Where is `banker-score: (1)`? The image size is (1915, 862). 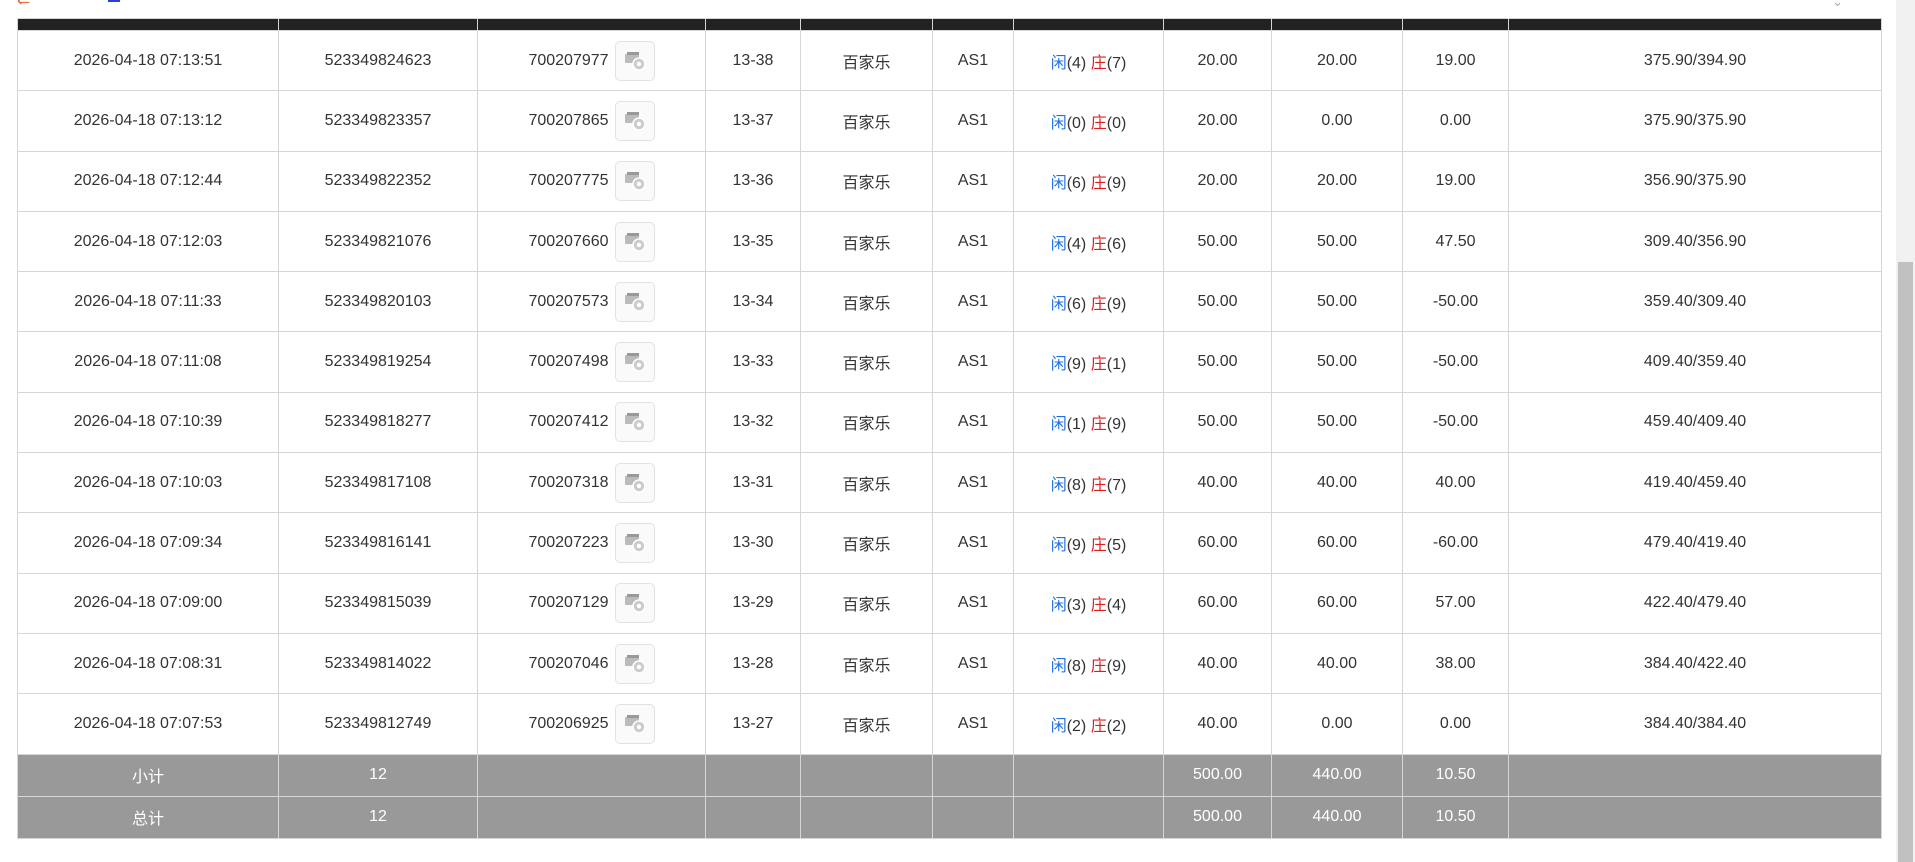 banker-score: (1) is located at coordinates (1116, 365).